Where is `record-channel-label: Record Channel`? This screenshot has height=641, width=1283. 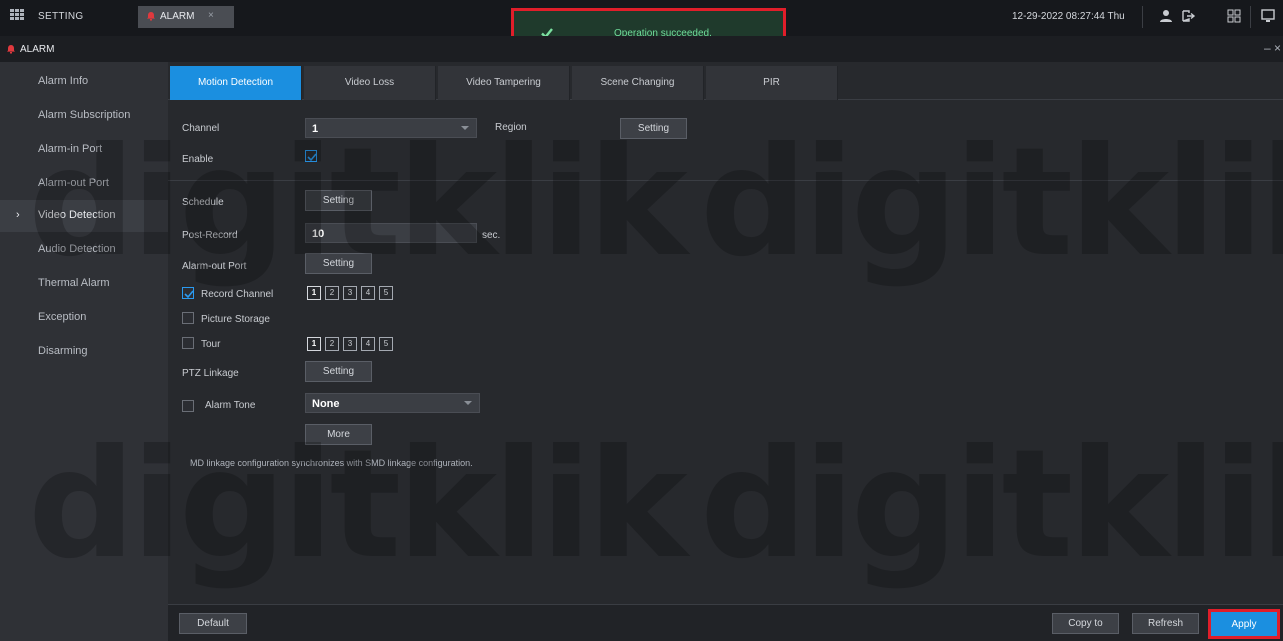
record-channel-label: Record Channel is located at coordinates (237, 294).